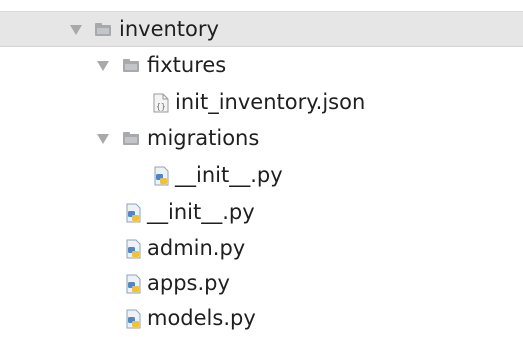  I want to click on tree-item-inventory: inventory, so click(261, 29).